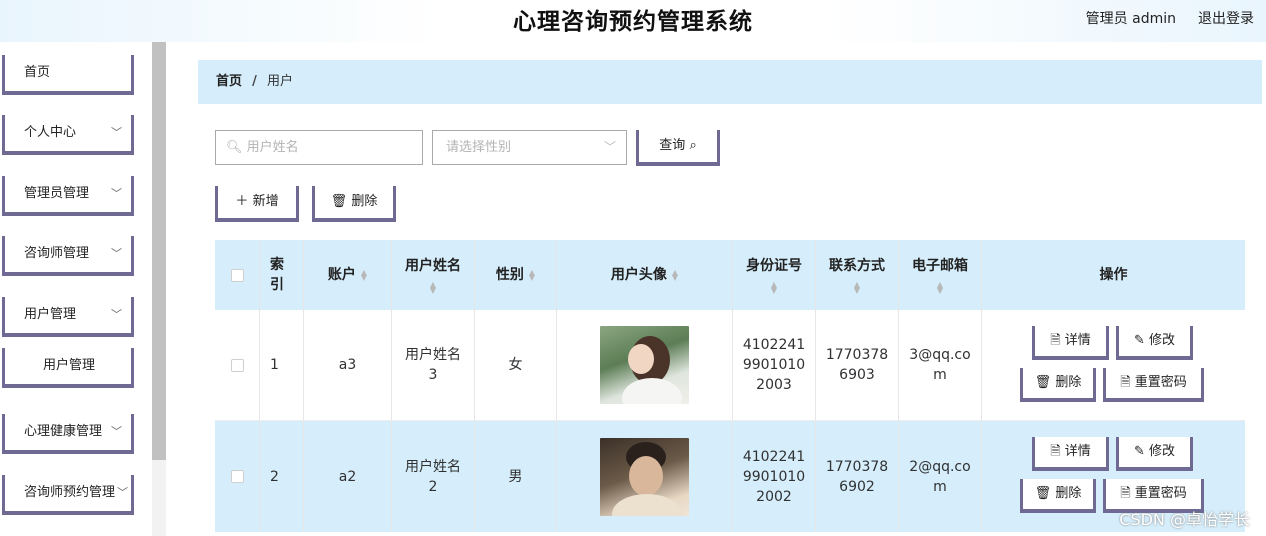 The width and height of the screenshot is (1266, 536). Describe the element at coordinates (645, 275) in the screenshot. I see `header-avatar: 用户头像 ▲ ▼` at that location.